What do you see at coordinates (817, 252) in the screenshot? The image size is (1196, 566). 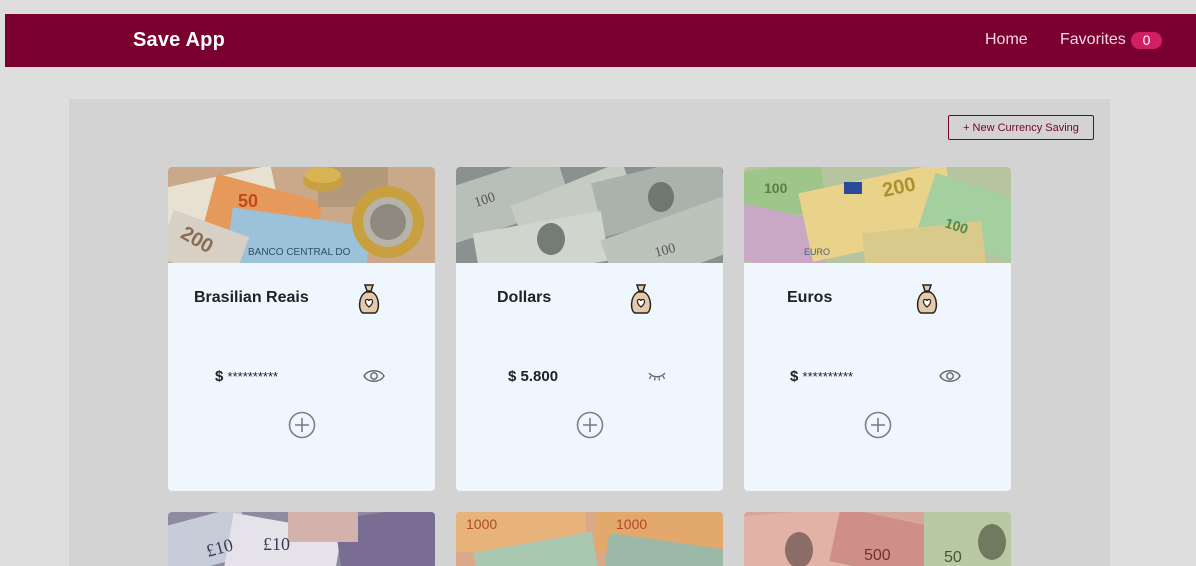 I see `svg-text: EURO` at bounding box center [817, 252].